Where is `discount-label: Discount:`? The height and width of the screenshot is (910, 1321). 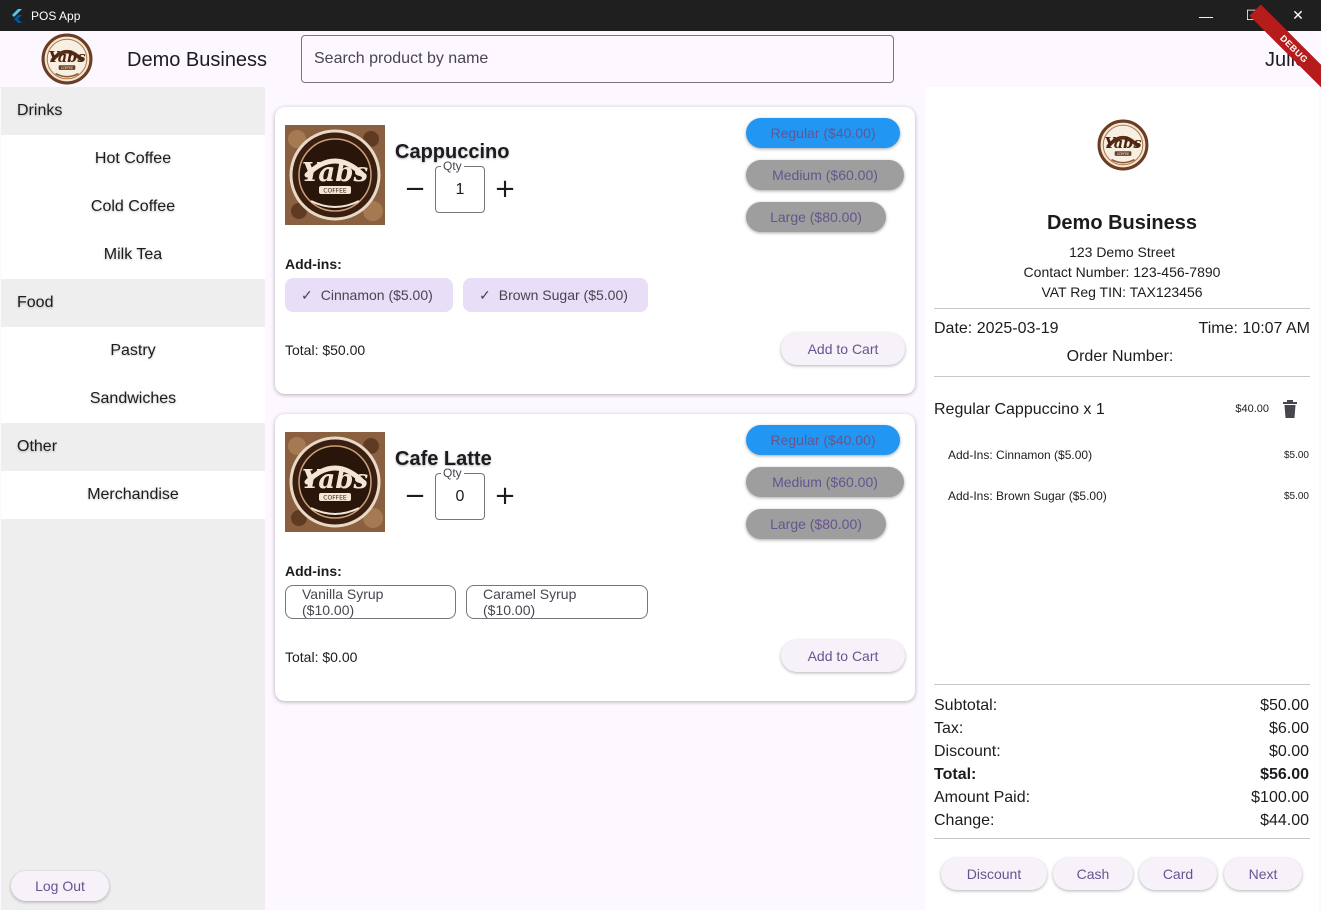
discount-label: Discount: is located at coordinates (967, 751).